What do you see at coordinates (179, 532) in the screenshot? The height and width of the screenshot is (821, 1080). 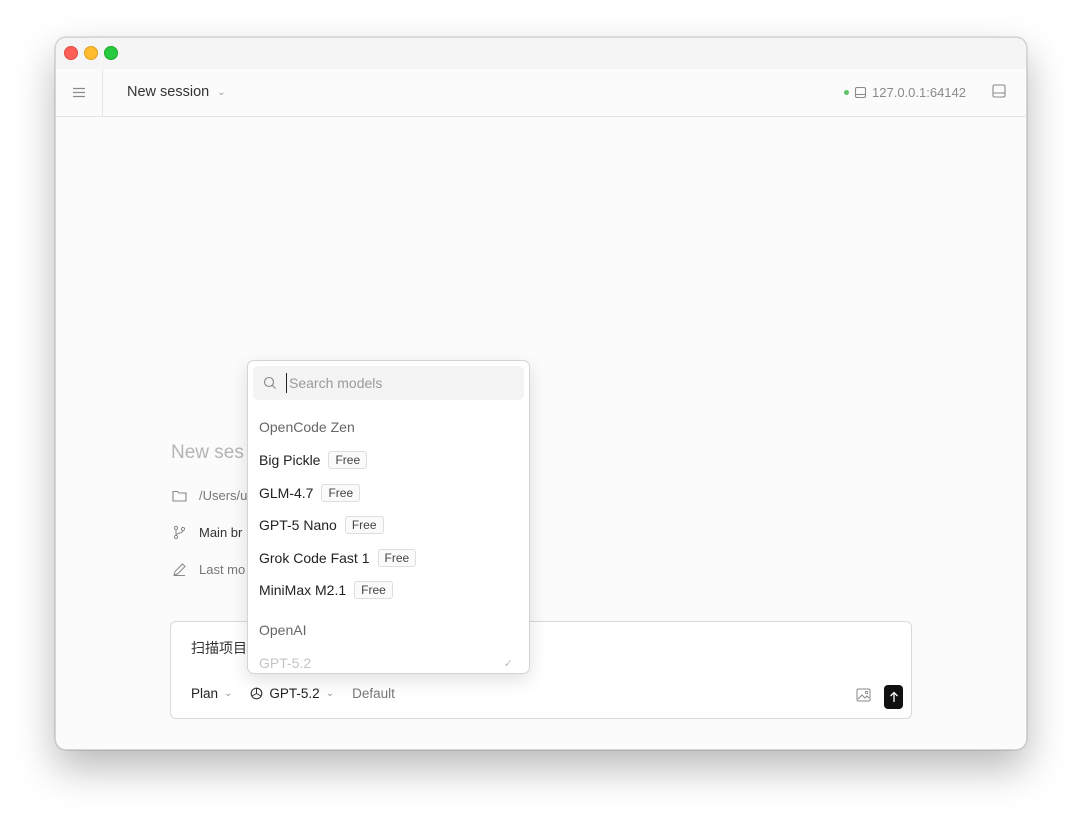 I see `git-branch-icon` at bounding box center [179, 532].